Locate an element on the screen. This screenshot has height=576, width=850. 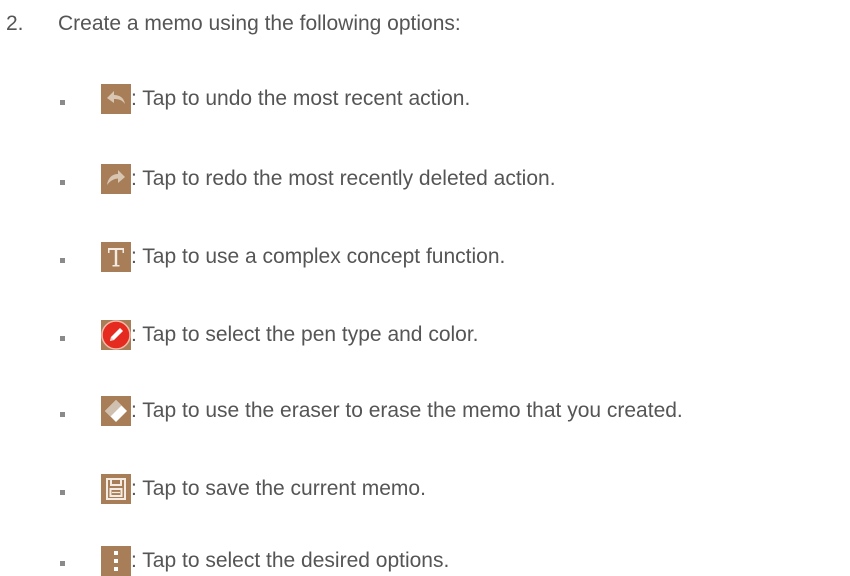
list-item-save: : Tap to save the current memo. is located at coordinates (243, 489).